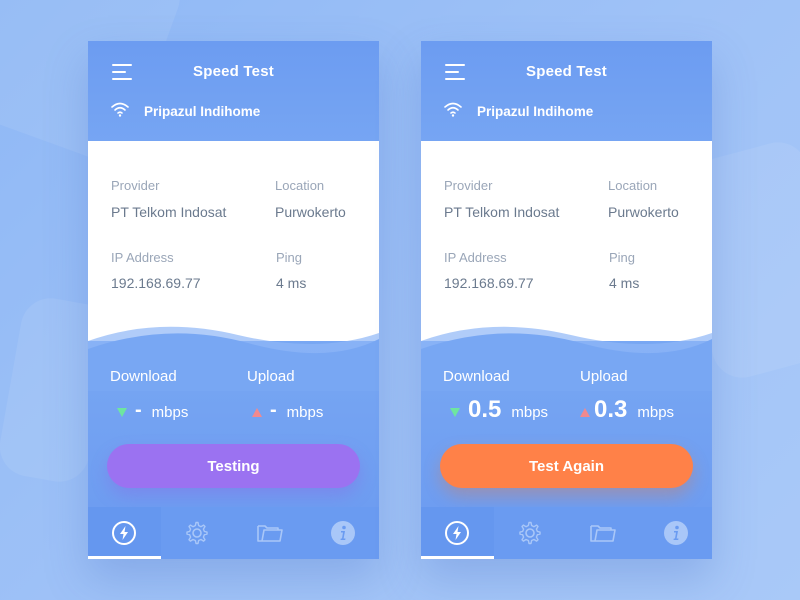  What do you see at coordinates (233, 466) in the screenshot?
I see `testing-button: Testing` at bounding box center [233, 466].